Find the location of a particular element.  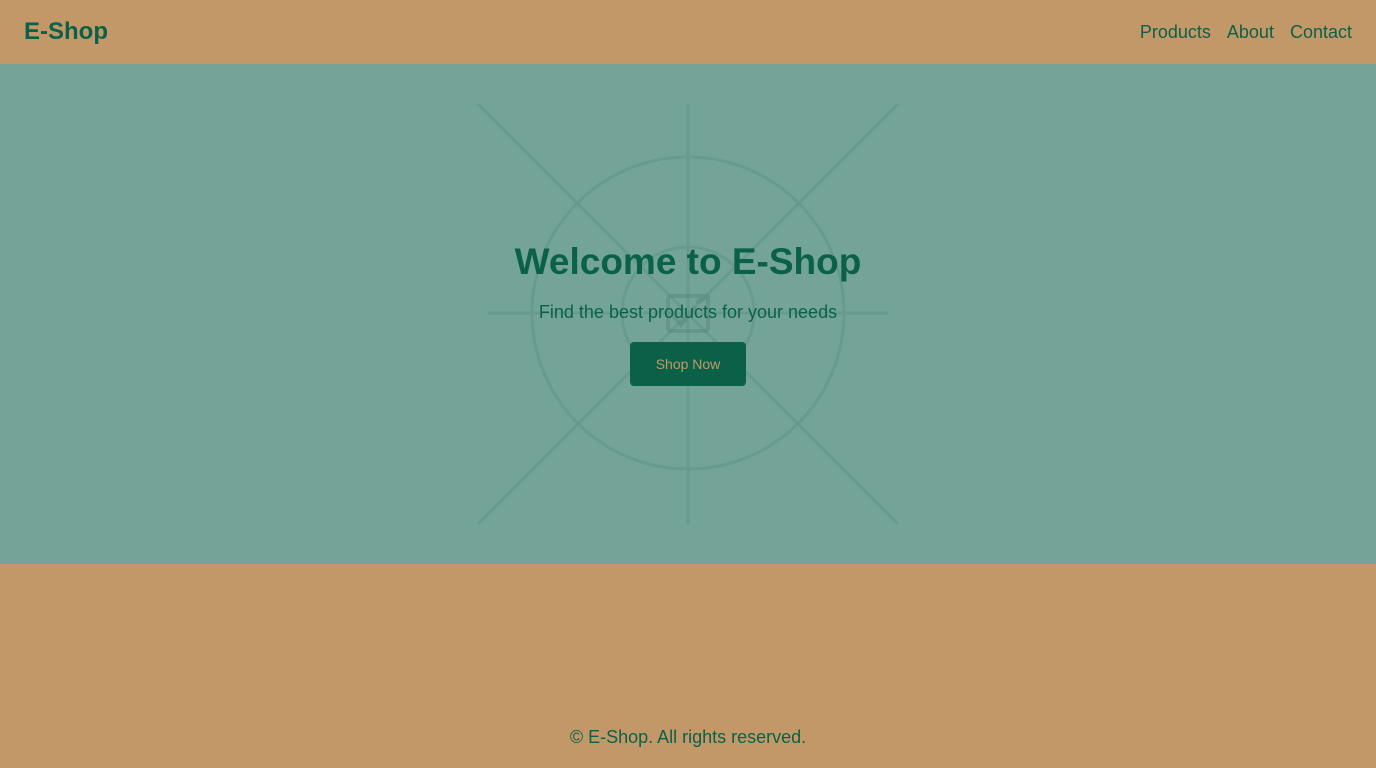

shop-now-button: Shop Now is located at coordinates (688, 364).